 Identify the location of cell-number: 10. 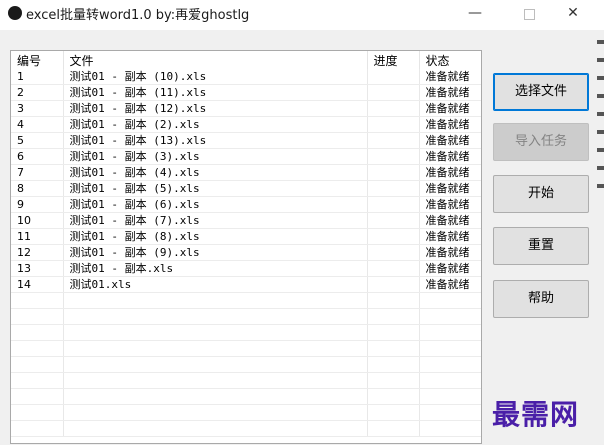
(37, 220).